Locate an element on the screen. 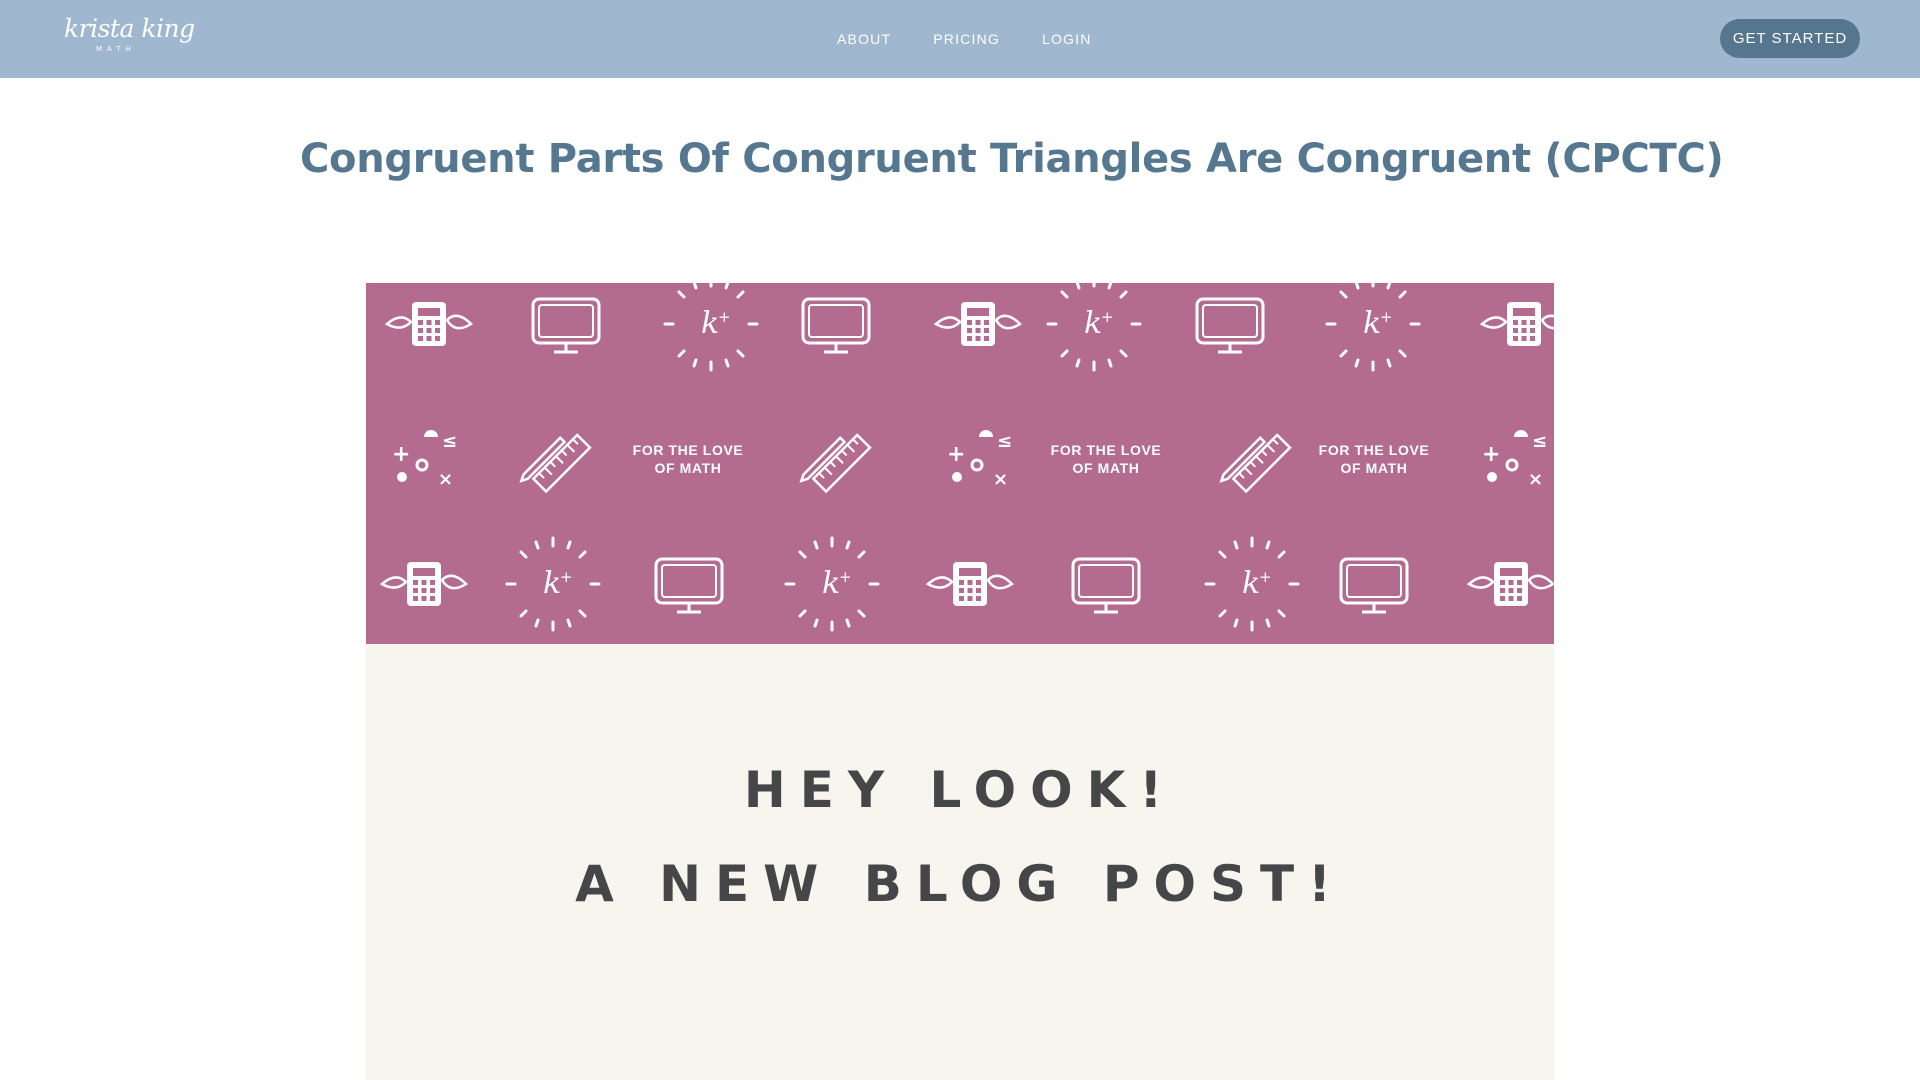 The height and width of the screenshot is (1080, 1920). pattern-motto-3a: FOR THE LOVE is located at coordinates (1374, 450).